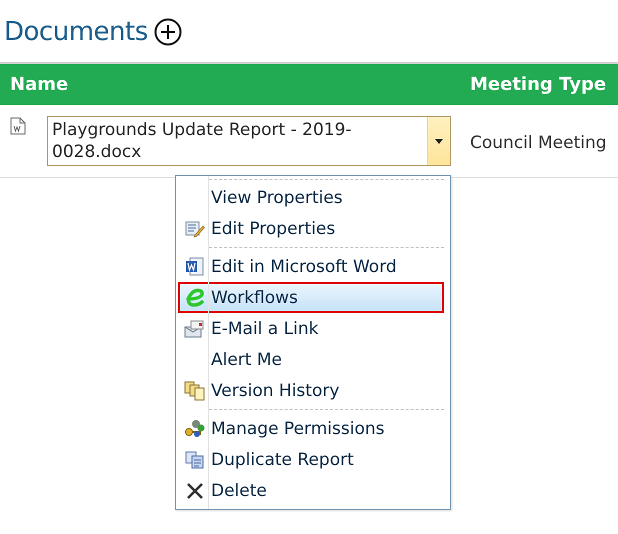 This screenshot has height=534, width=618. I want to click on menu-item: E-Mail a Link, so click(311, 328).